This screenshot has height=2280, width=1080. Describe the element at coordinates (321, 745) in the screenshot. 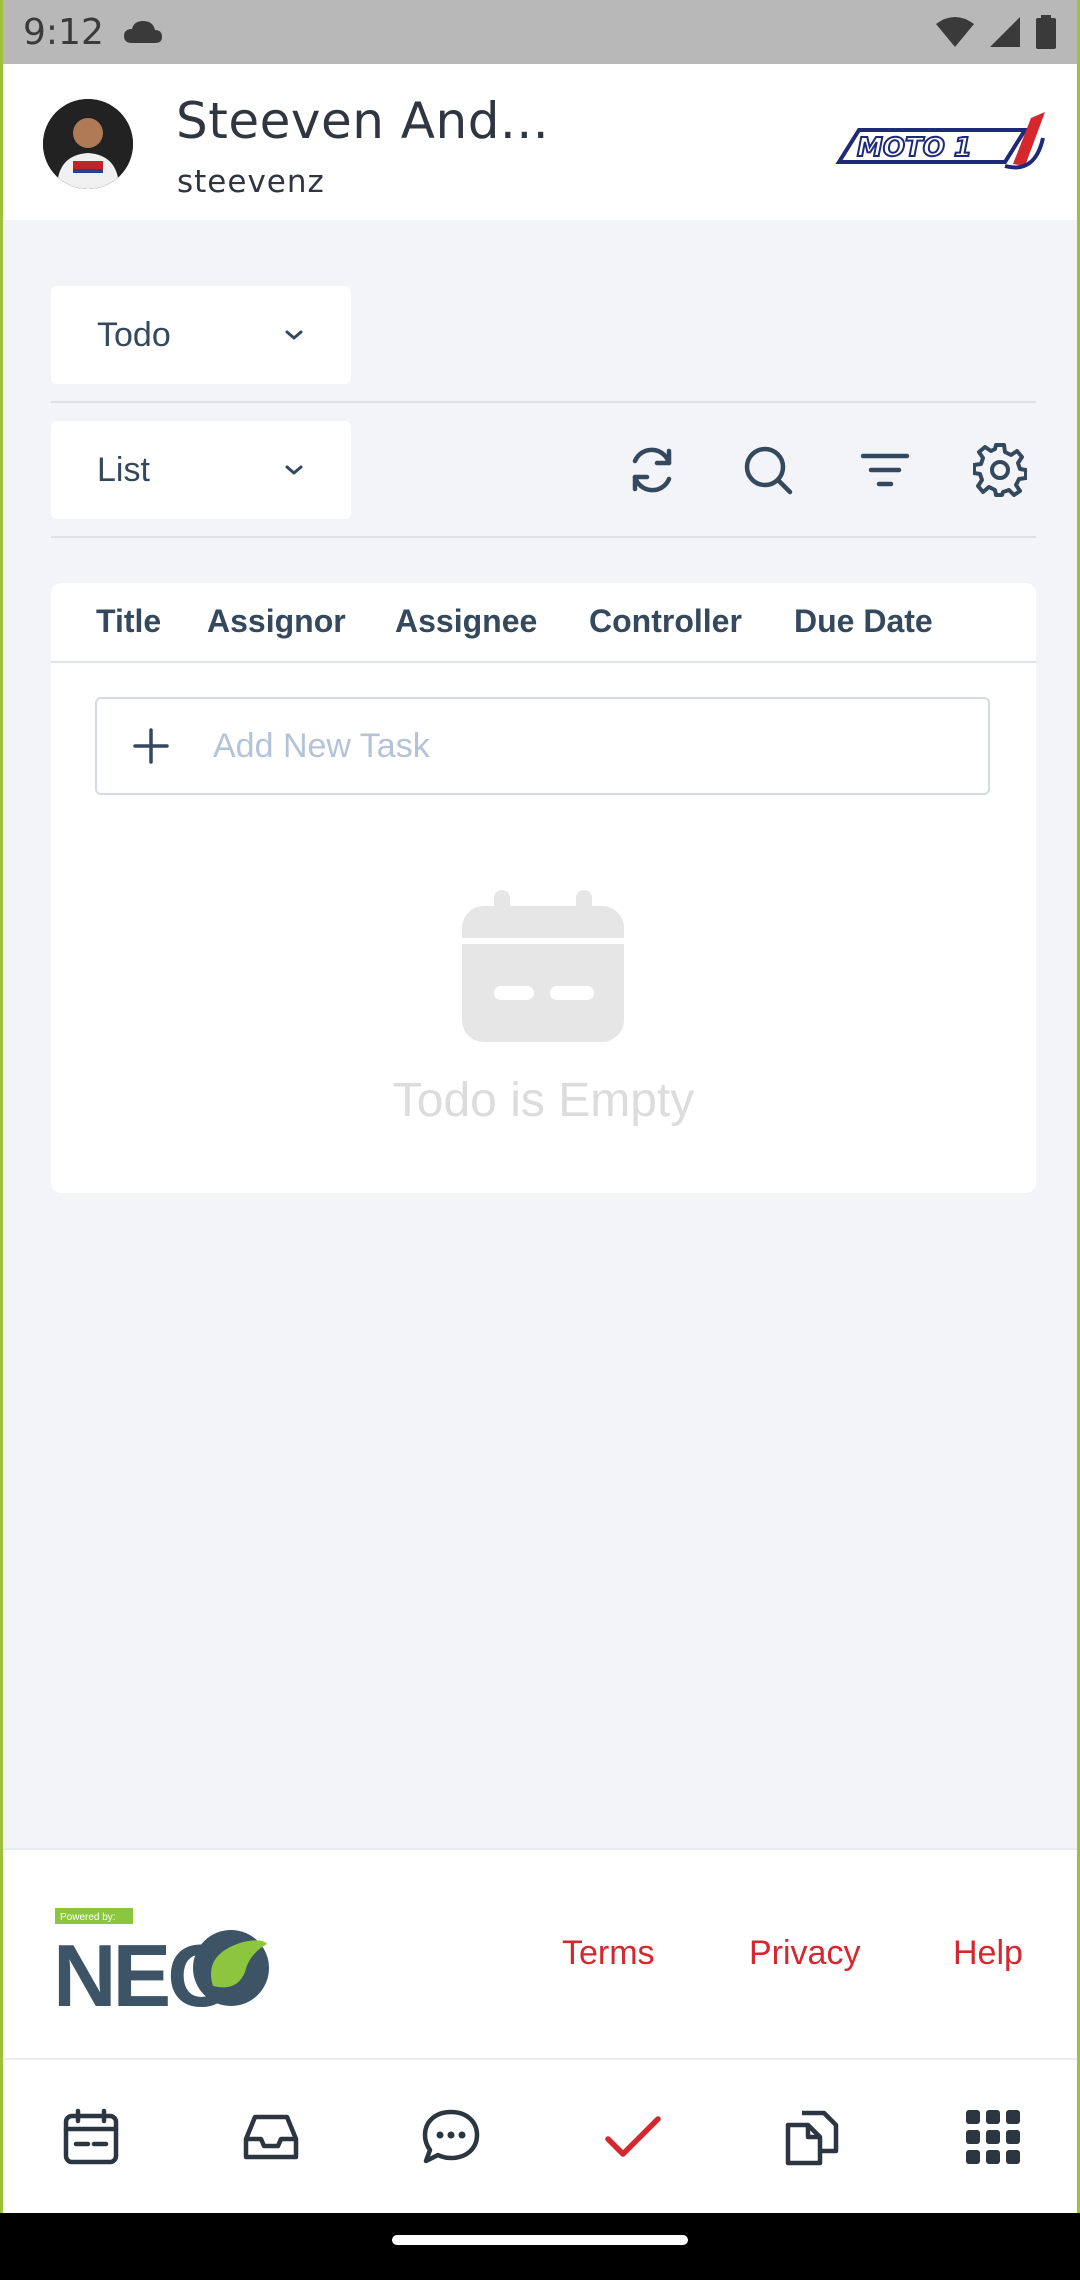

I see `add-task-placeholder: Add New Task` at that location.